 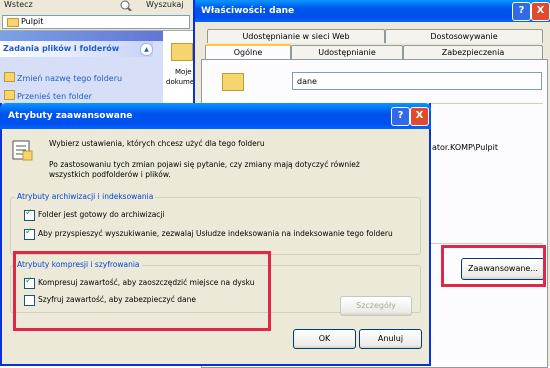 What do you see at coordinates (97, 6) in the screenshot?
I see `explorer-toolbar: Wstecz Wyszukaj` at bounding box center [97, 6].